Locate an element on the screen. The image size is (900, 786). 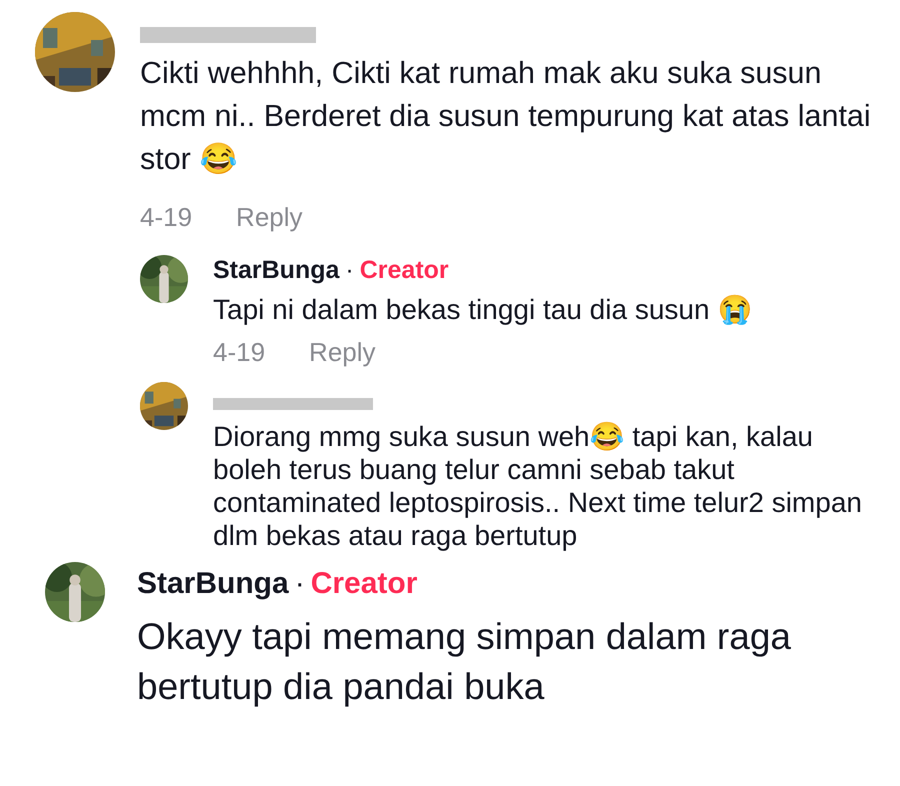
comment-text: Tapi ni dalam bekas tinggi tau dia susun 😭 is located at coordinates (483, 309).